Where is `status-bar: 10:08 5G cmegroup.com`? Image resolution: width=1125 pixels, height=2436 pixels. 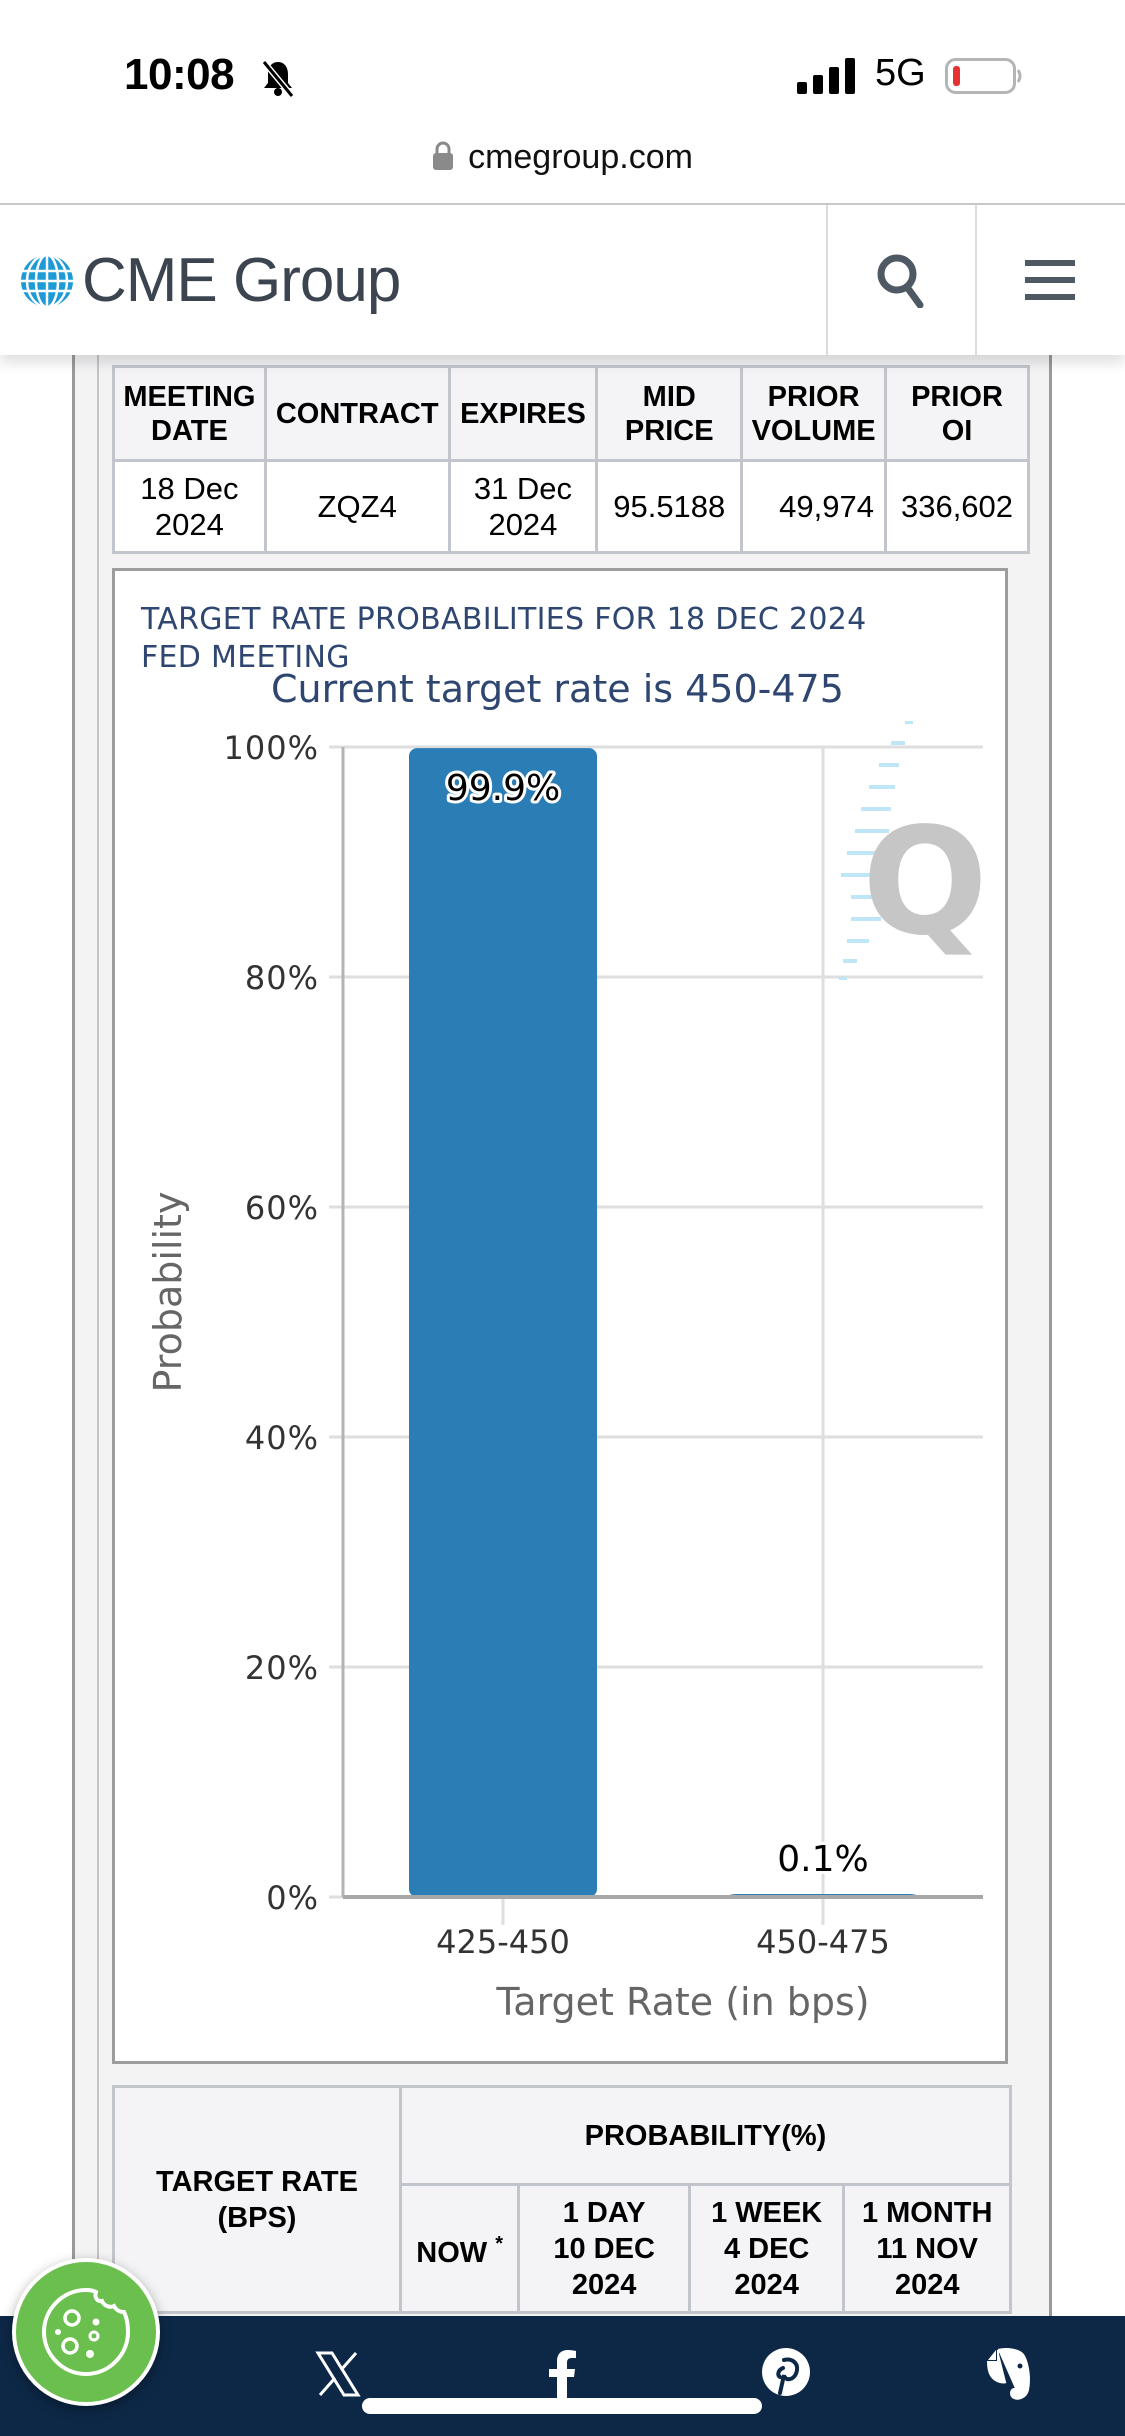 status-bar: 10:08 5G cmegroup.com is located at coordinates (562, 88).